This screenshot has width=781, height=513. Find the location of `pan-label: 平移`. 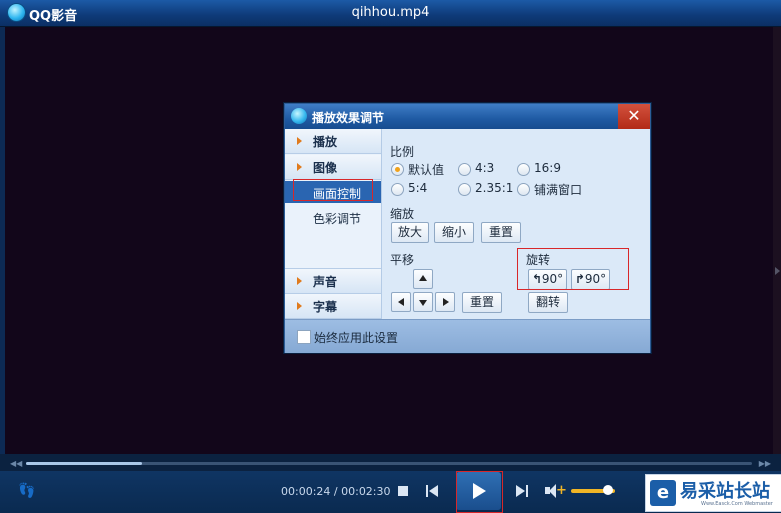

pan-label: 平移 is located at coordinates (402, 260).